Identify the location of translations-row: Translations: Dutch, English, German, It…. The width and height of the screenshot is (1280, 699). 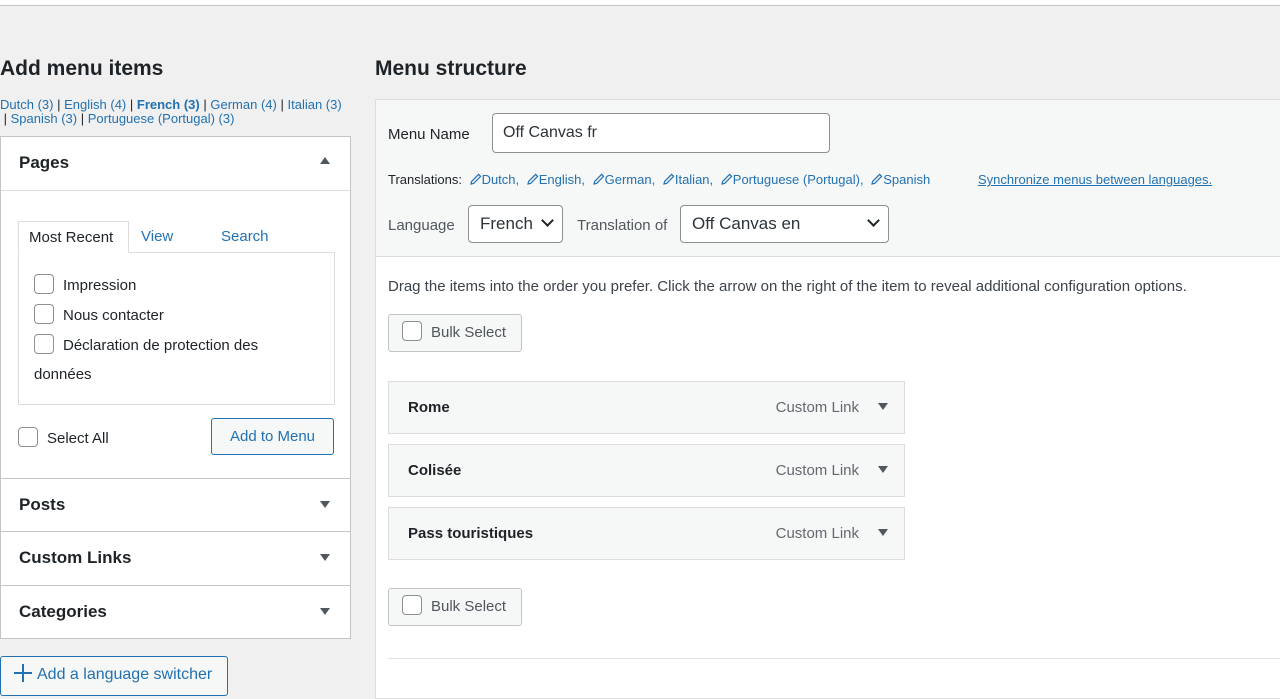
(659, 179).